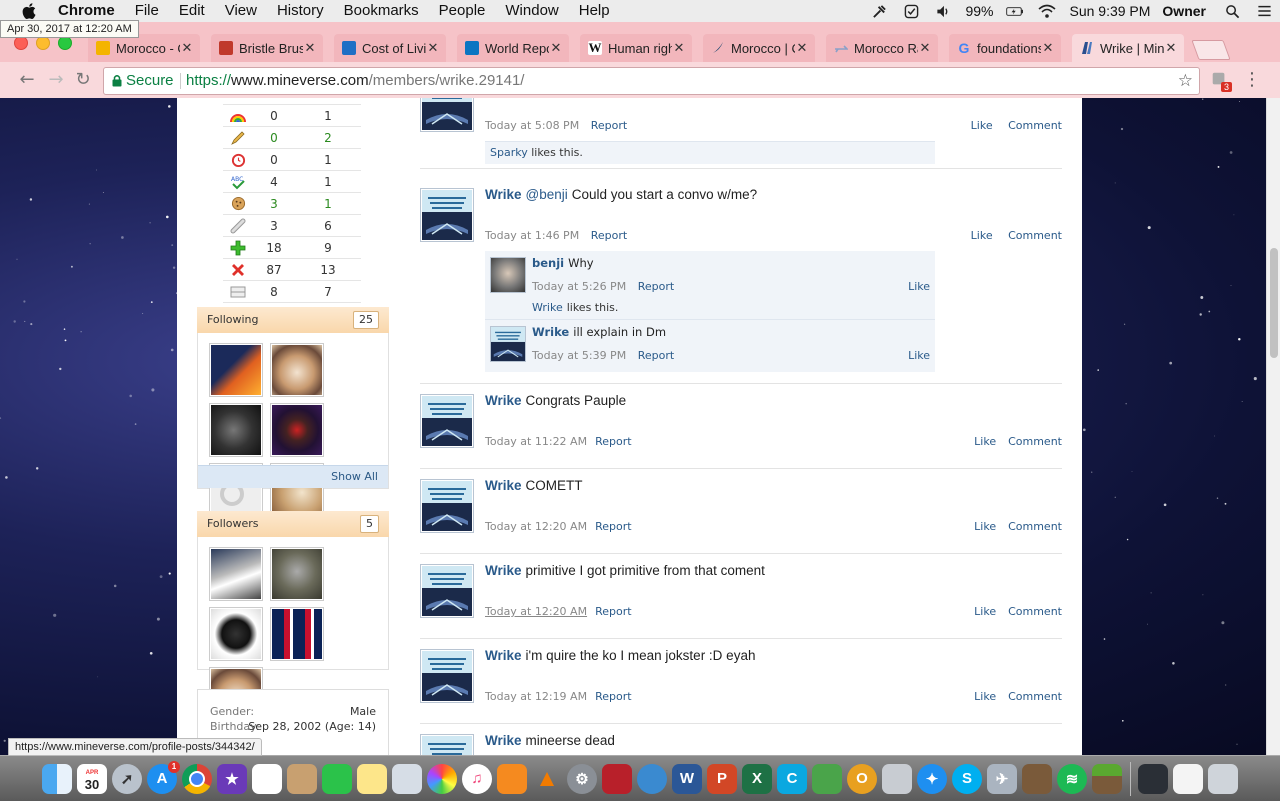  I want to click on powerpoint-icon: P, so click(722, 778).